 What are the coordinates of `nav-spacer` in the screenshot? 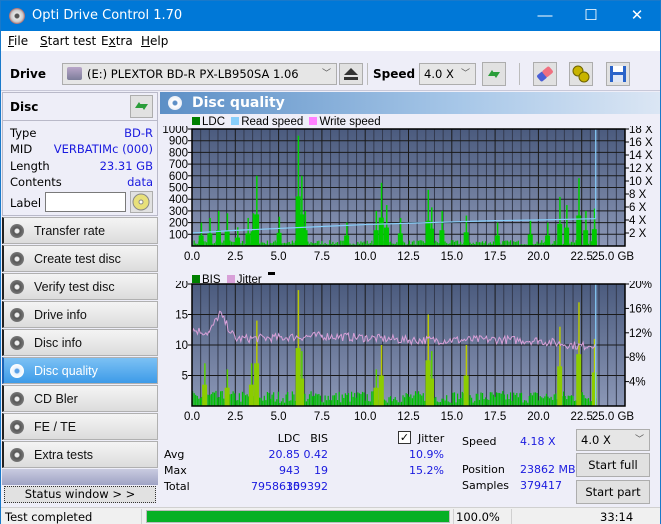 It's located at (80, 477).